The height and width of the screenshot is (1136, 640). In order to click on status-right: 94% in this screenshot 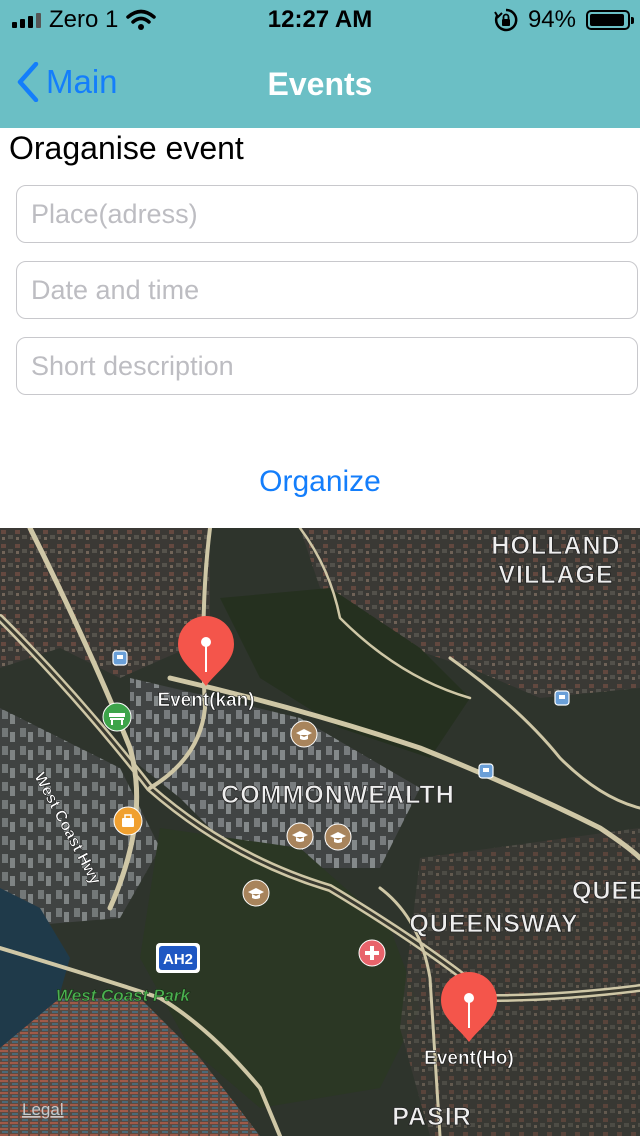, I will do `click(564, 20)`.